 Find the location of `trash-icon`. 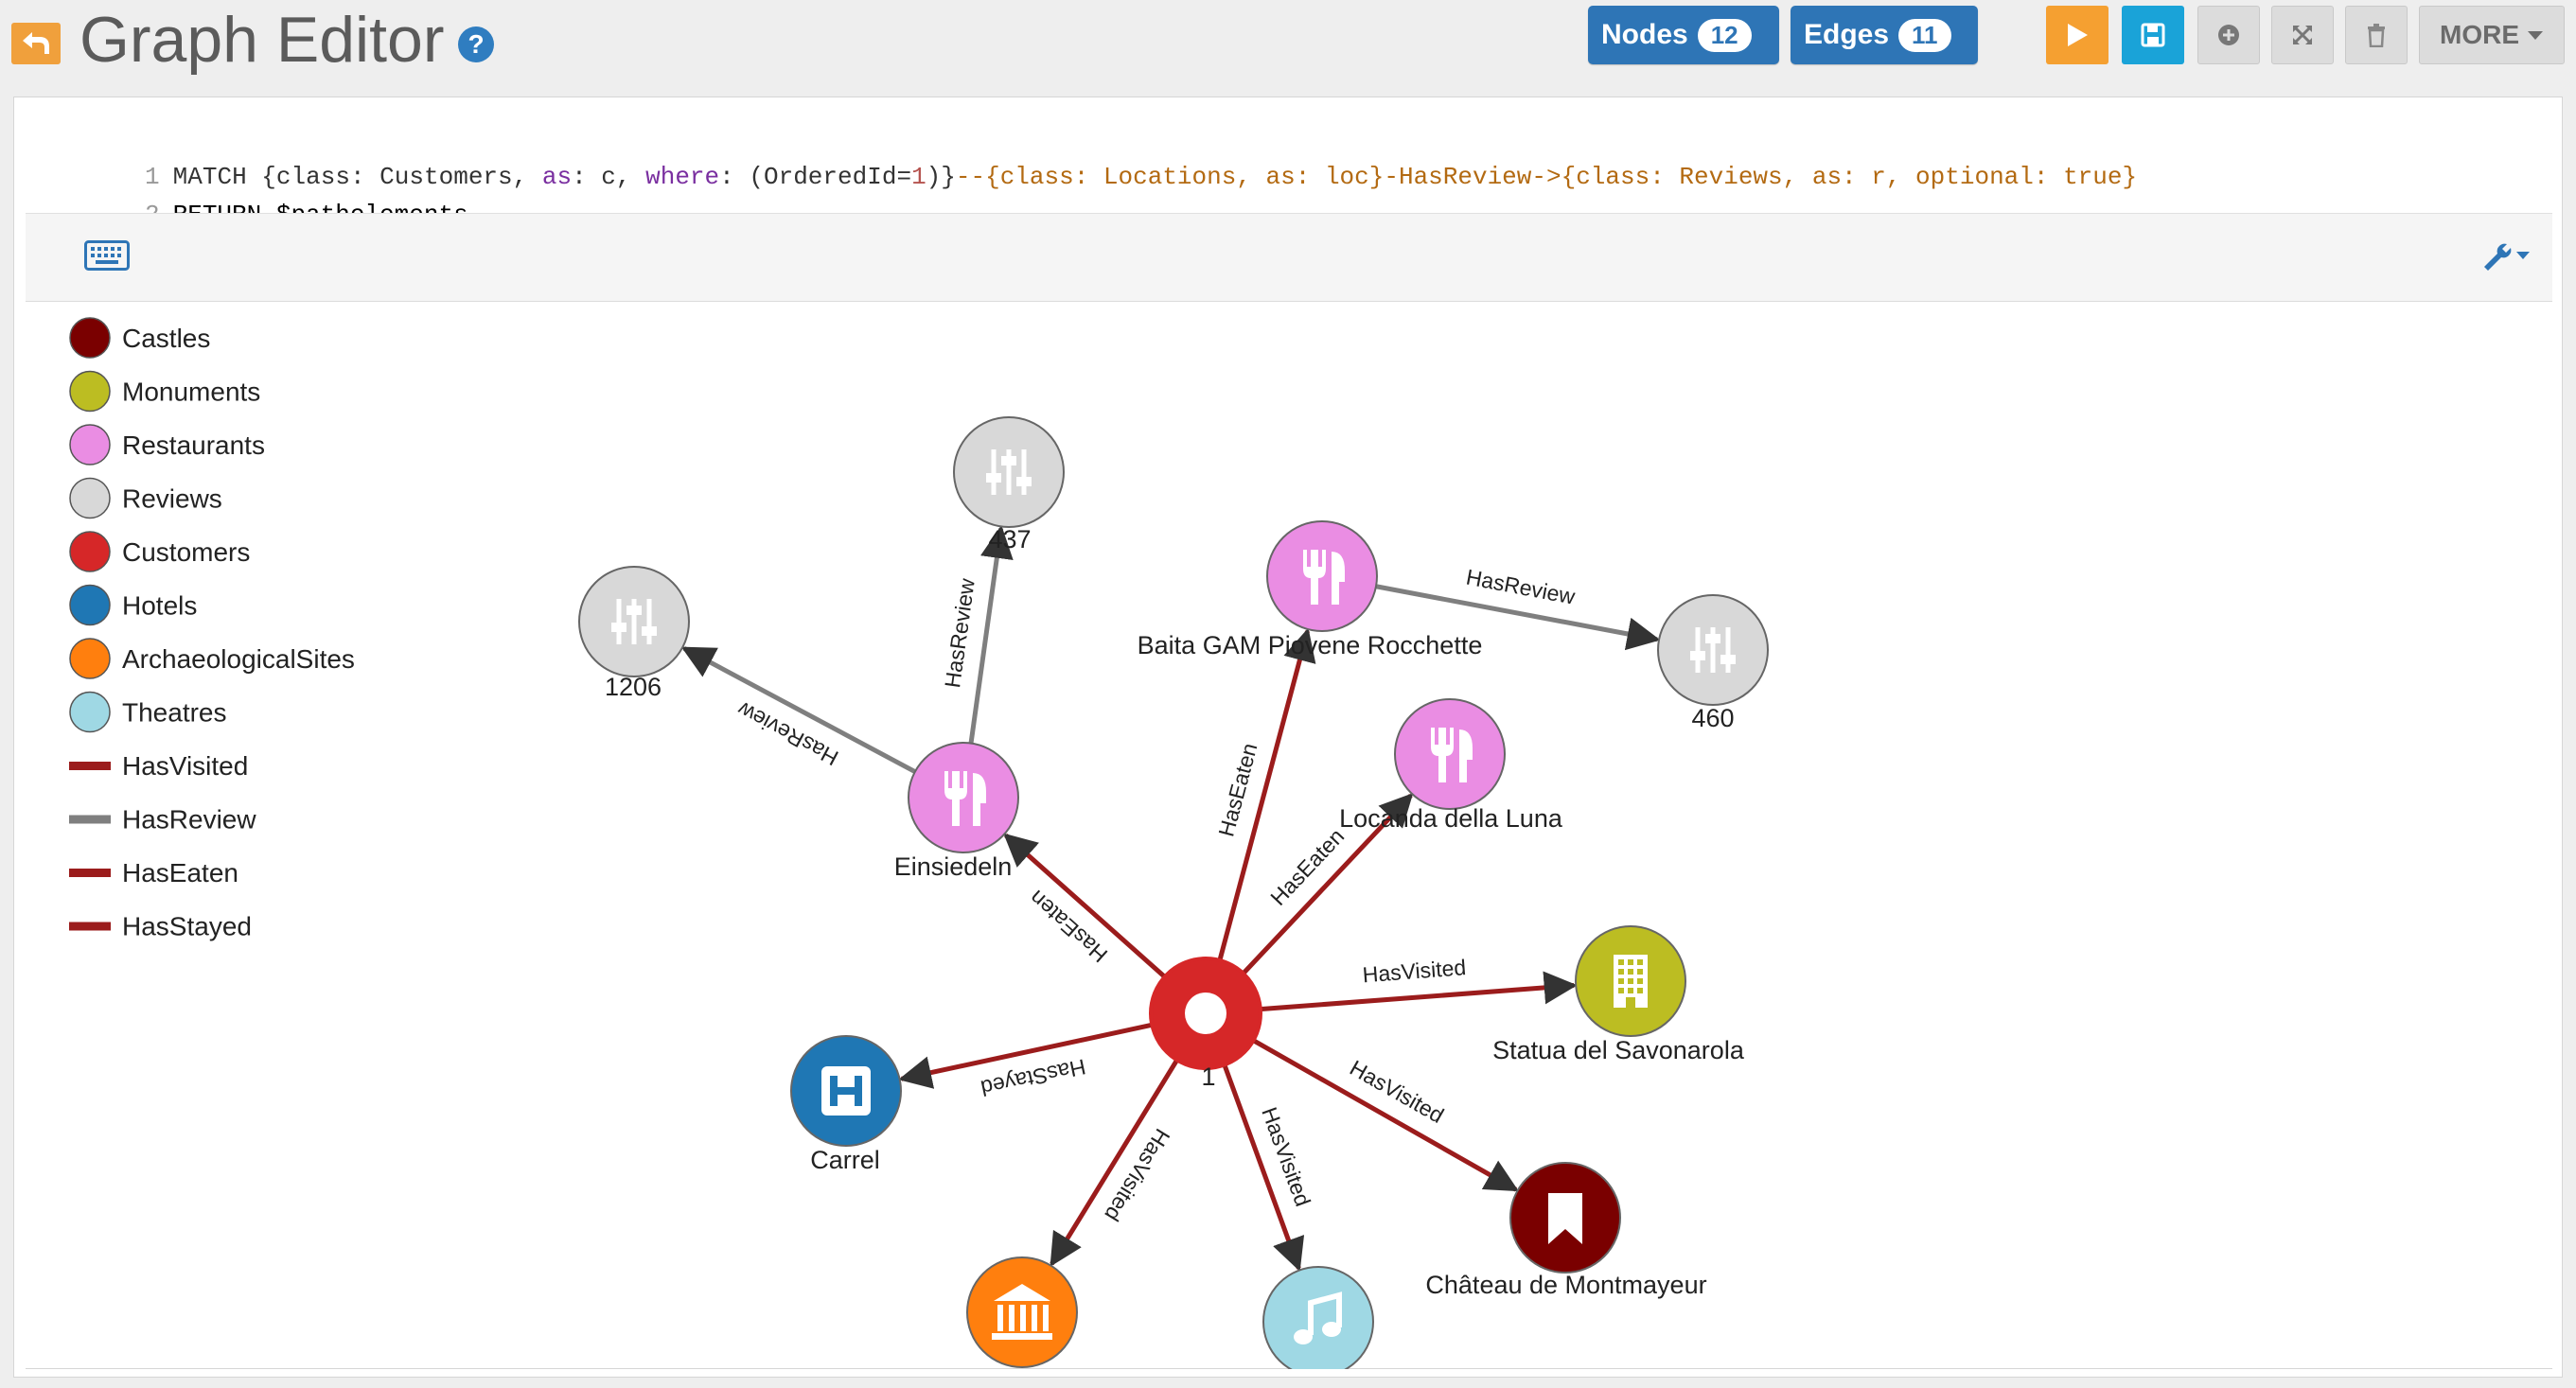

trash-icon is located at coordinates (2376, 35).